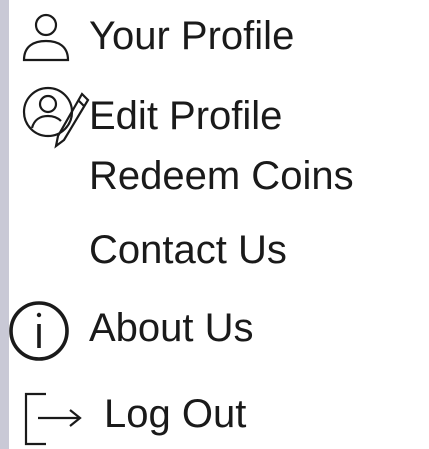 This screenshot has height=449, width=429. I want to click on menu-label-redeem-coins: Redeem Coins, so click(221, 176).